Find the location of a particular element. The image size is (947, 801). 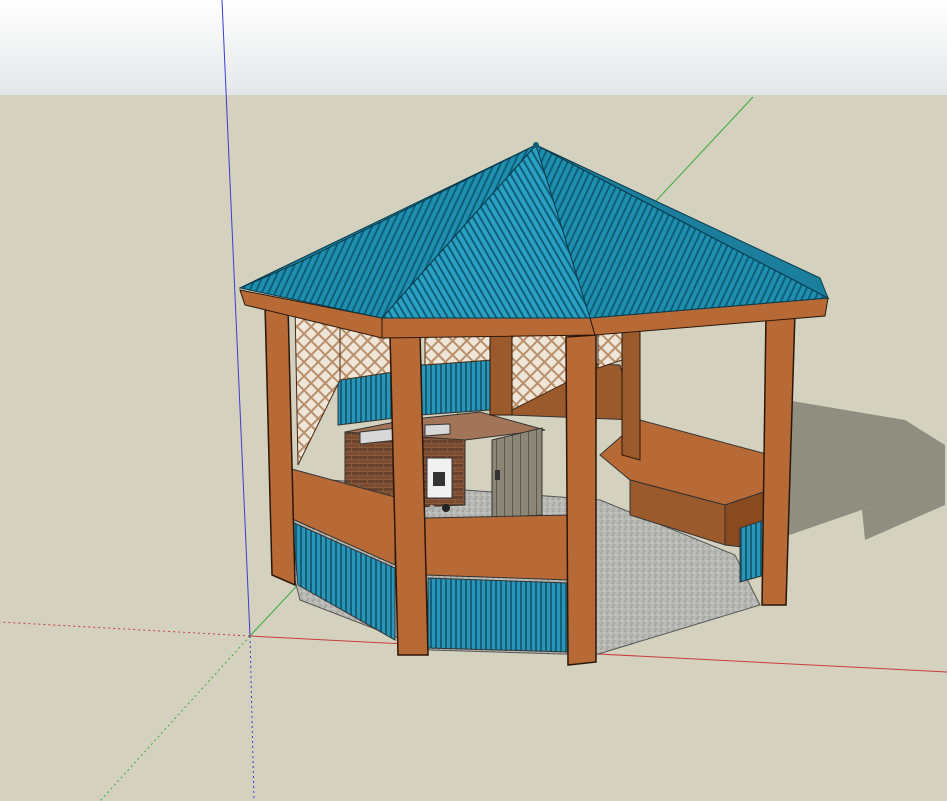

sky-background is located at coordinates (473, 48).